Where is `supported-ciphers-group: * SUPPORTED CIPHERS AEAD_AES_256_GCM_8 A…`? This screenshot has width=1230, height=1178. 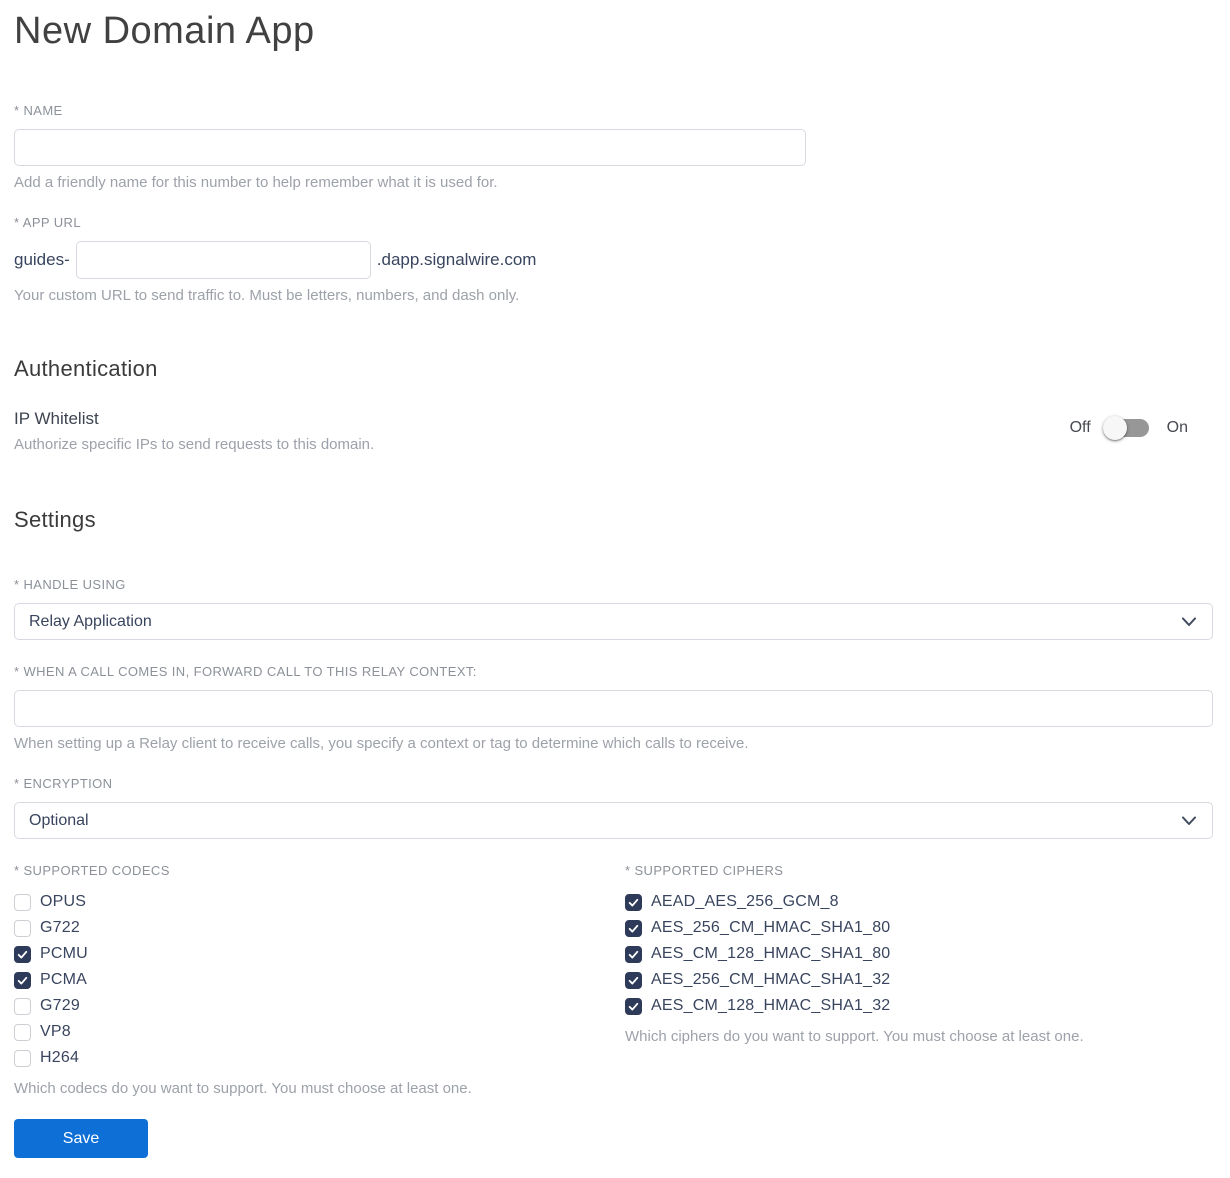
supported-ciphers-group: * SUPPORTED CIPHERS AEAD_AES_256_GCM_8 A… is located at coordinates (919, 980).